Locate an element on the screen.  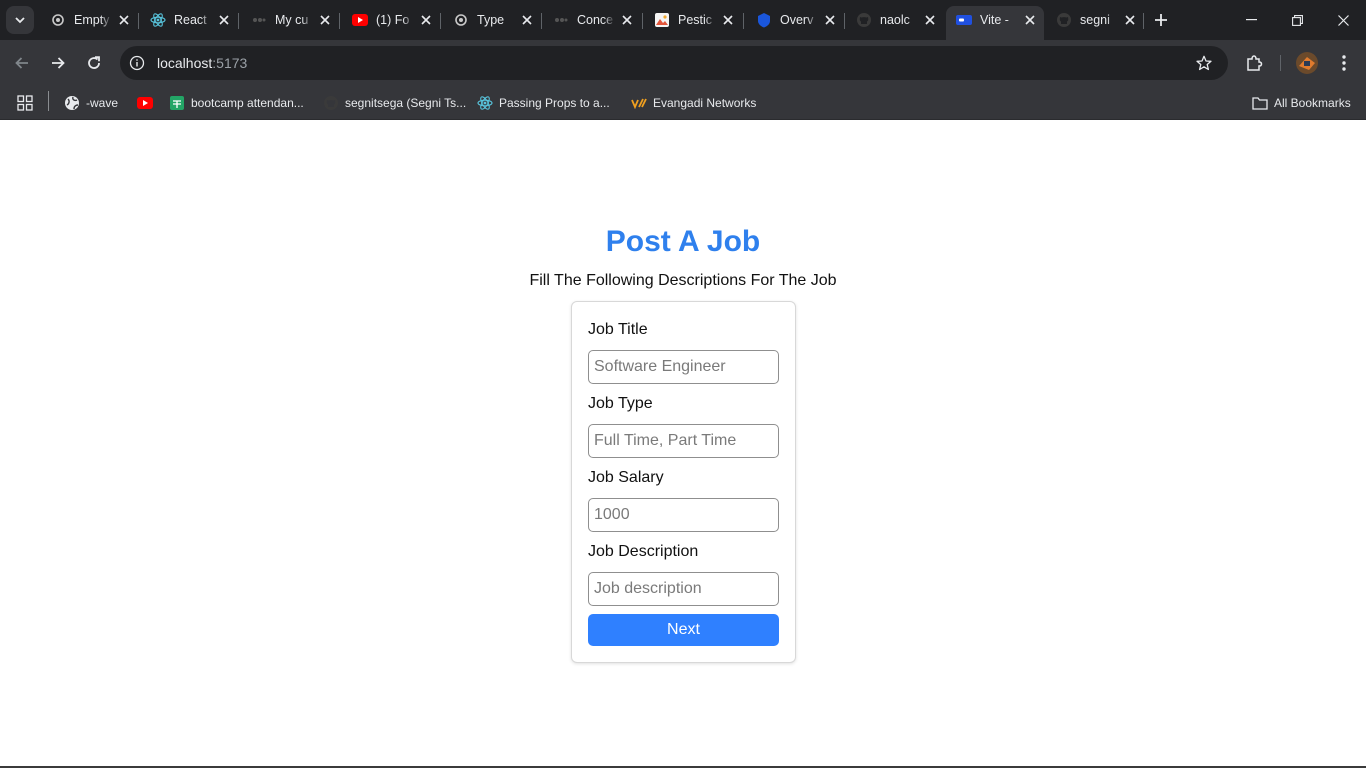
site-info-icon is located at coordinates (137, 63).